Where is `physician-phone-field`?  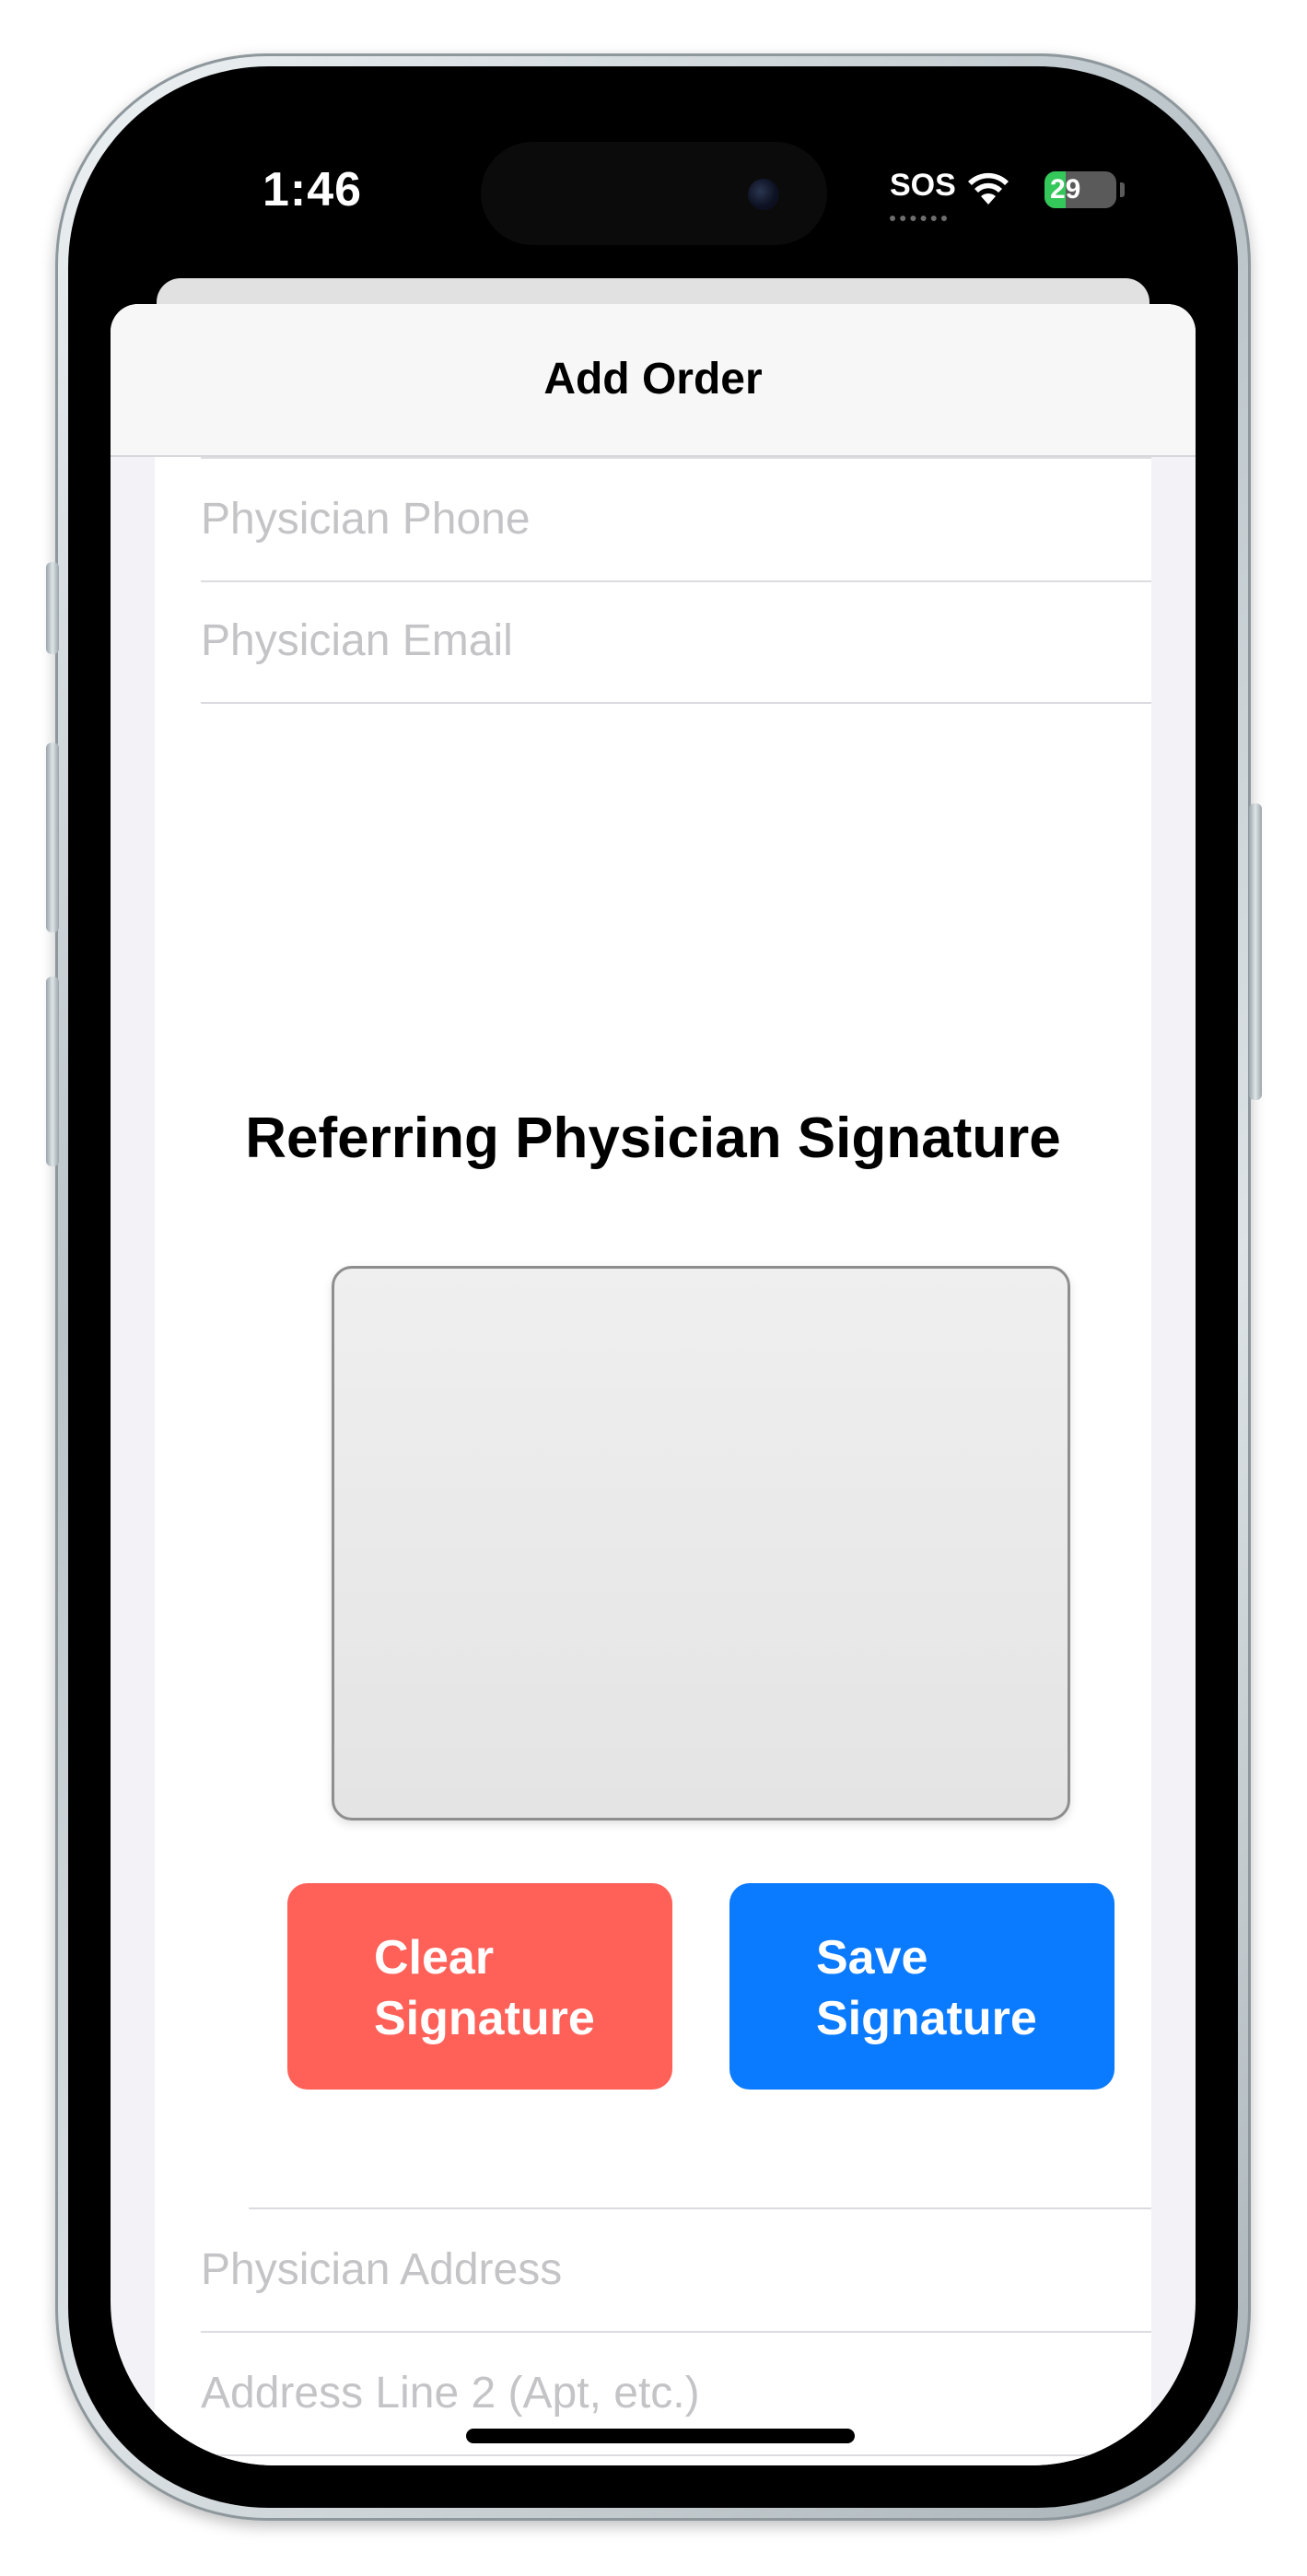
physician-phone-field is located at coordinates (676, 519).